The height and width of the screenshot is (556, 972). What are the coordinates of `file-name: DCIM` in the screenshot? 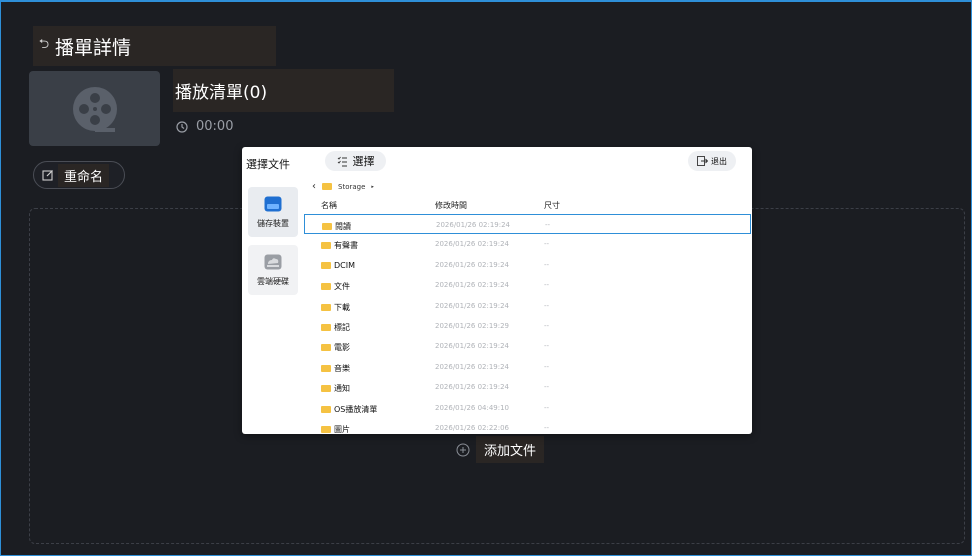 It's located at (345, 265).